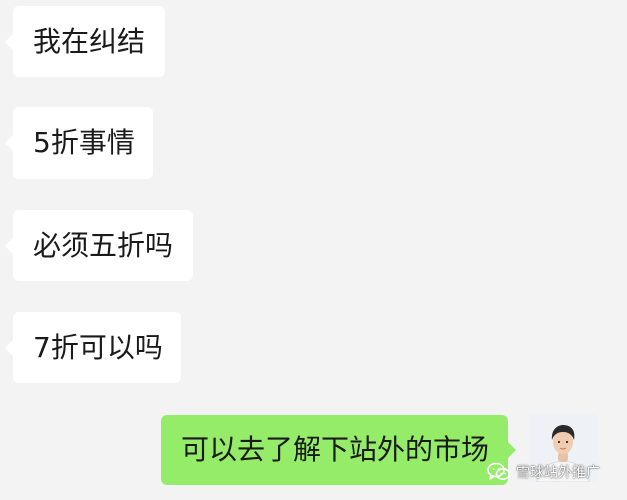 The height and width of the screenshot is (500, 627). Describe the element at coordinates (499, 471) in the screenshot. I see `wechat-icon` at that location.